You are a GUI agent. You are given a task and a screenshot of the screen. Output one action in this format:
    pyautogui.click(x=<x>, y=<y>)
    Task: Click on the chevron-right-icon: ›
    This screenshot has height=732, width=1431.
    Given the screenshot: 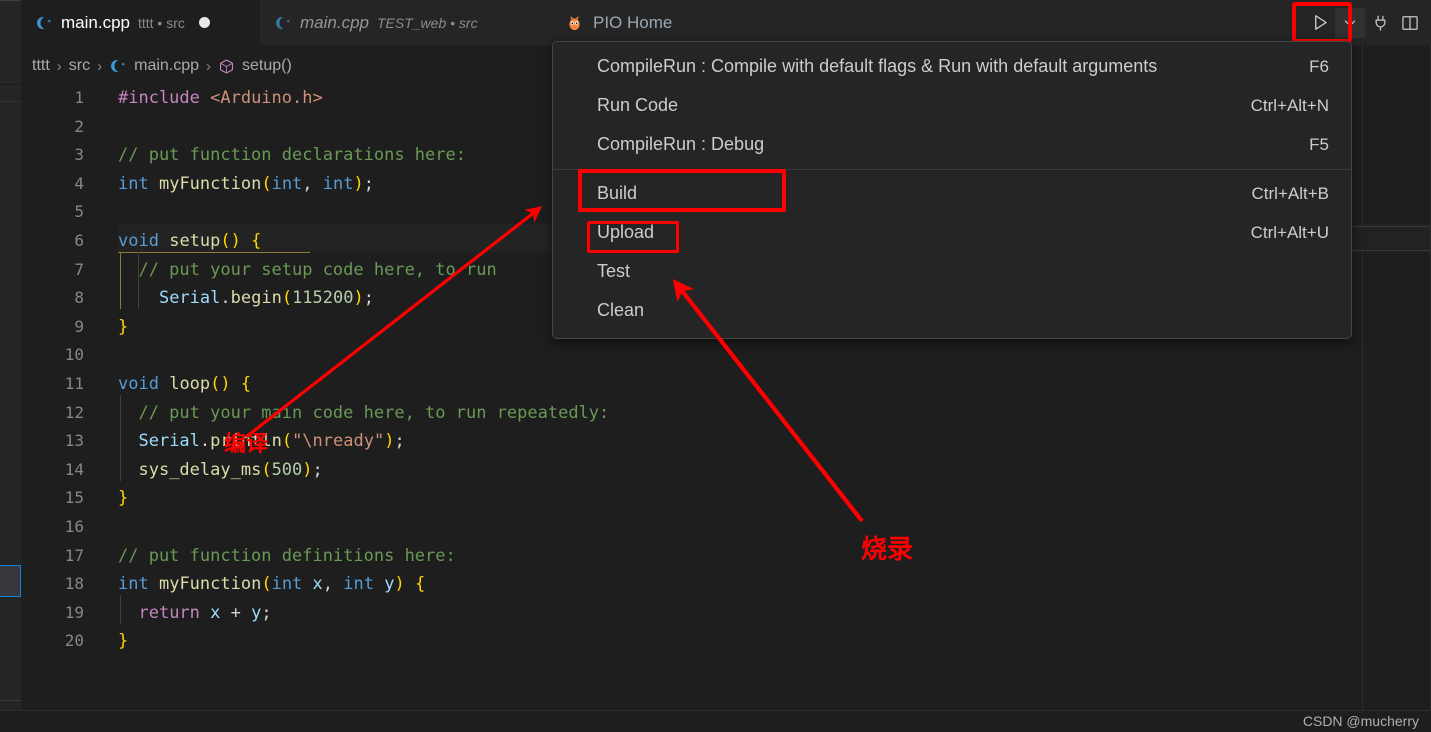 What is the action you would take?
    pyautogui.click(x=100, y=66)
    